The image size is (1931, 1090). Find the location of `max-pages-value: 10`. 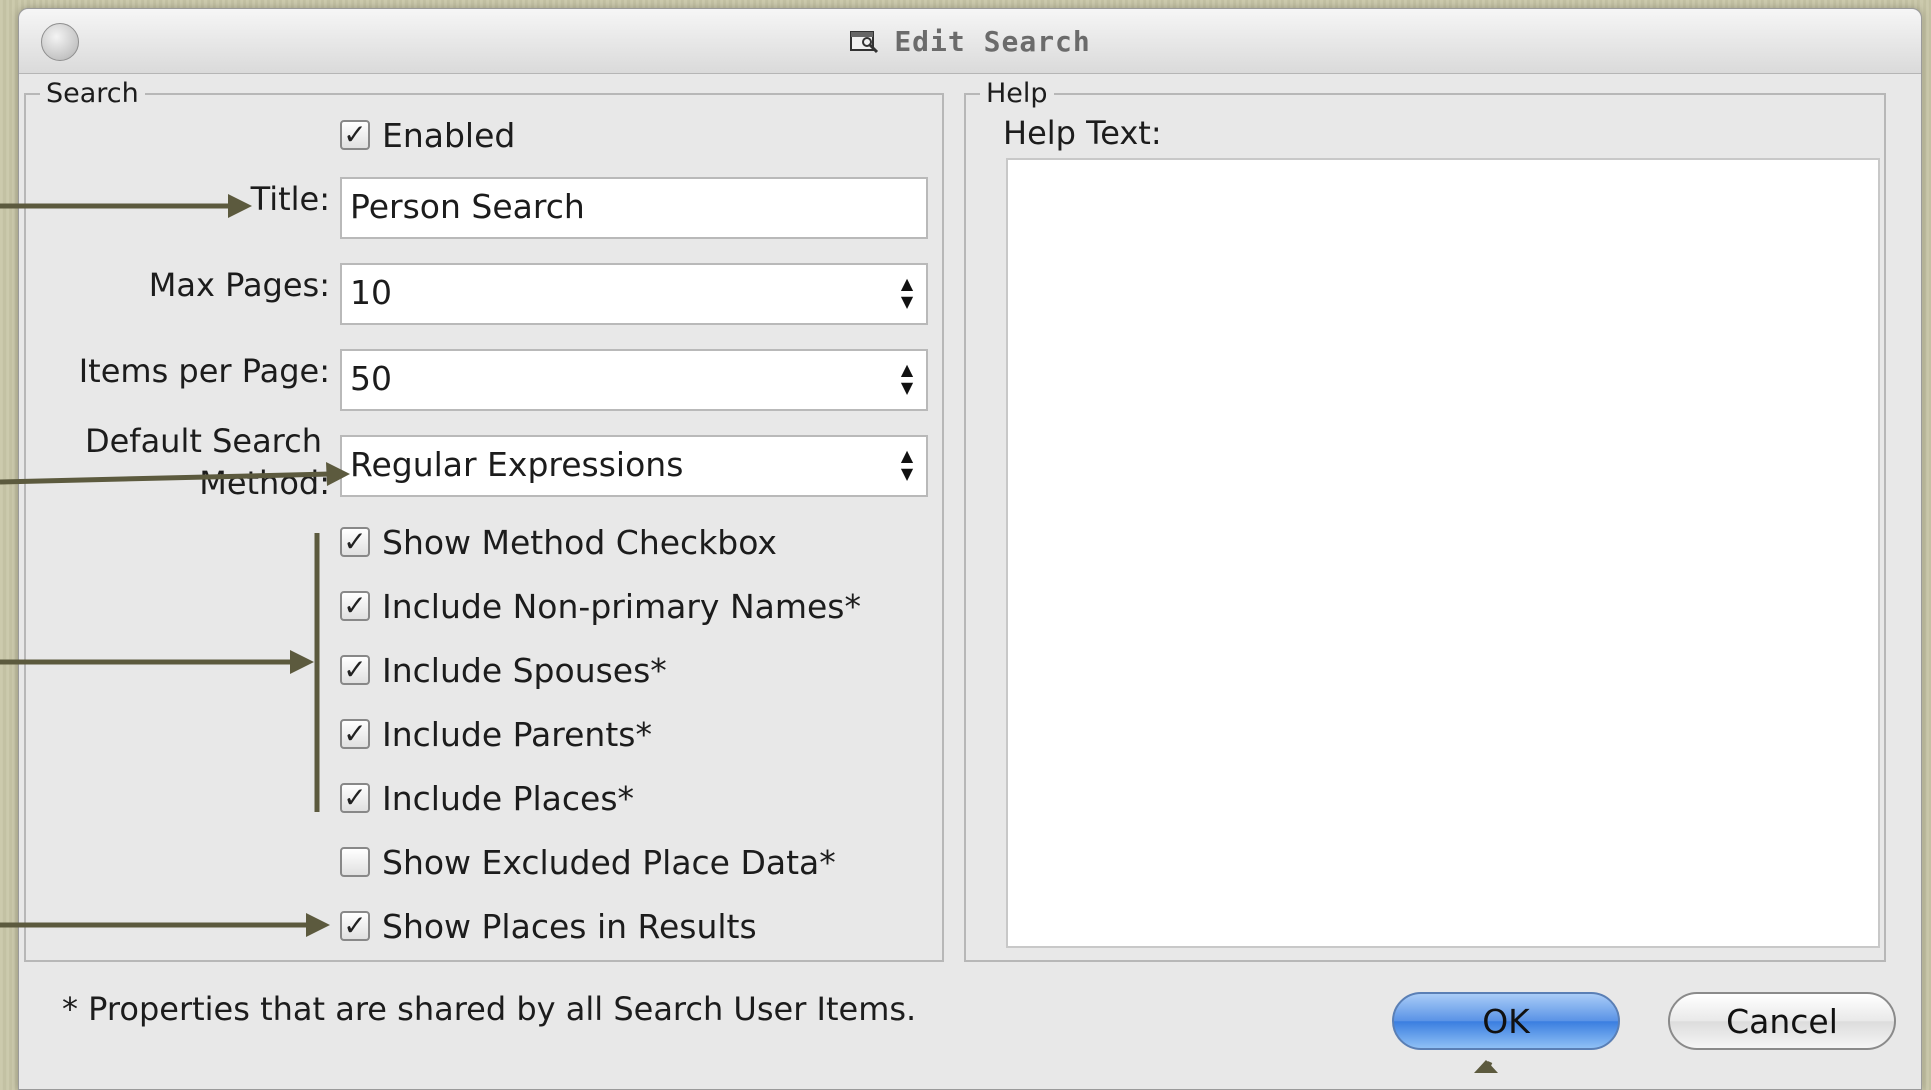

max-pages-value: 10 is located at coordinates (371, 292).